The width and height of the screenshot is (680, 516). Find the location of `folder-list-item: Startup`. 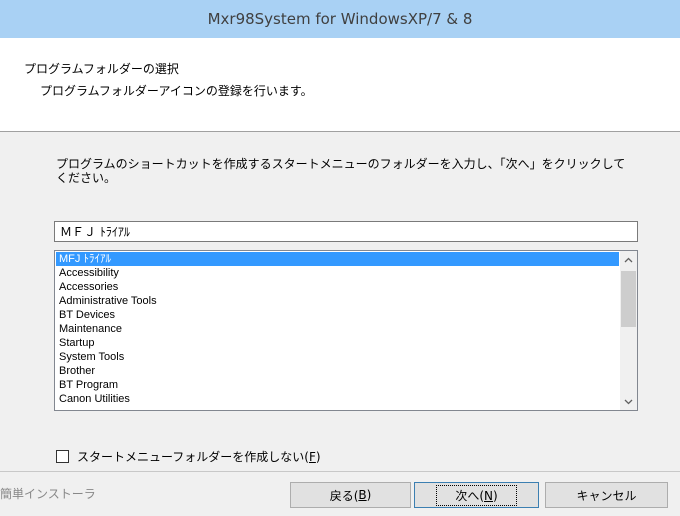

folder-list-item: Startup is located at coordinates (337, 343).